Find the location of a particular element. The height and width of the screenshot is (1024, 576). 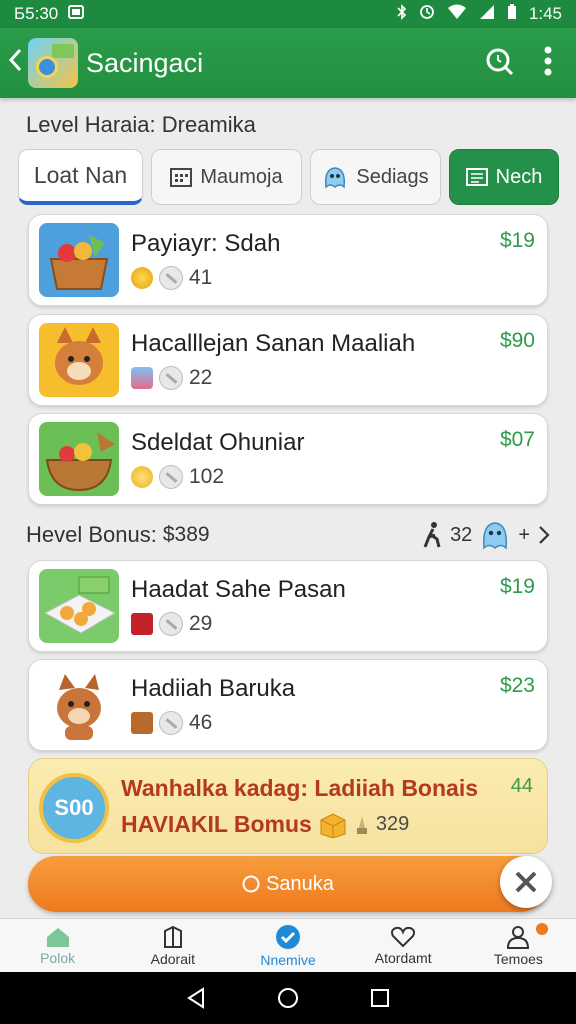

bottom-navigation: Polok Adorait Nnemive Atordamt Temoes is located at coordinates (288, 945).